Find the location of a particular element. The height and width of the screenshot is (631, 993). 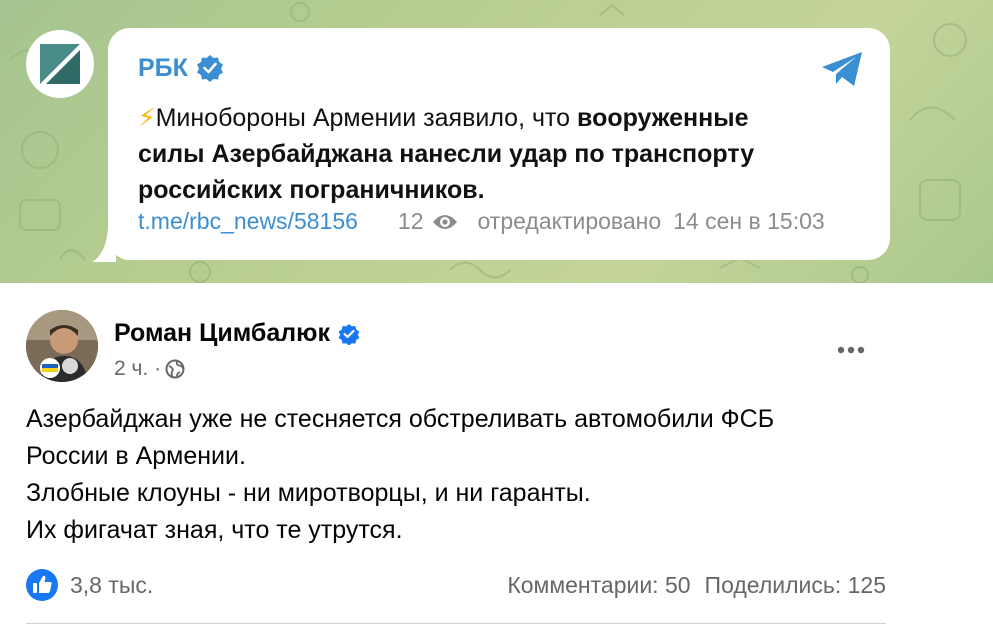

author-avatar is located at coordinates (62, 346).